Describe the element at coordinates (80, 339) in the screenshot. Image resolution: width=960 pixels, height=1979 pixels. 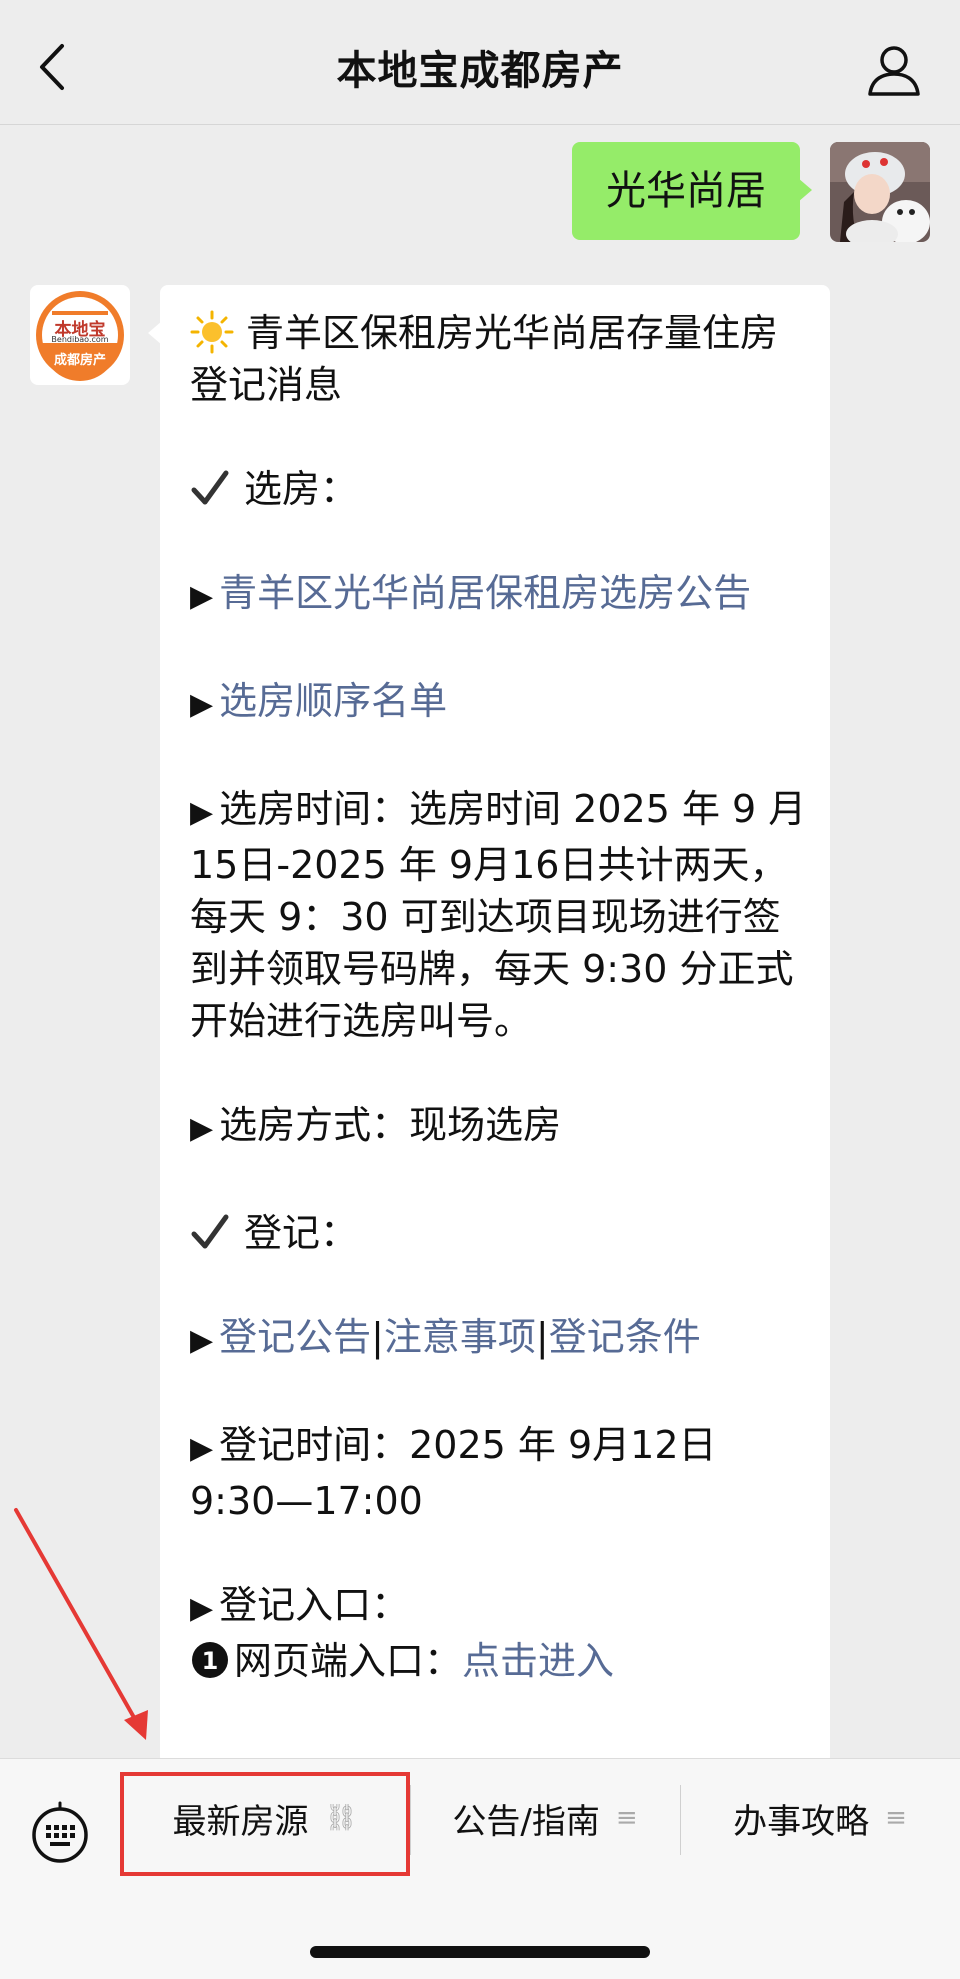
I see `logo-text-url: Bendibao.com` at that location.